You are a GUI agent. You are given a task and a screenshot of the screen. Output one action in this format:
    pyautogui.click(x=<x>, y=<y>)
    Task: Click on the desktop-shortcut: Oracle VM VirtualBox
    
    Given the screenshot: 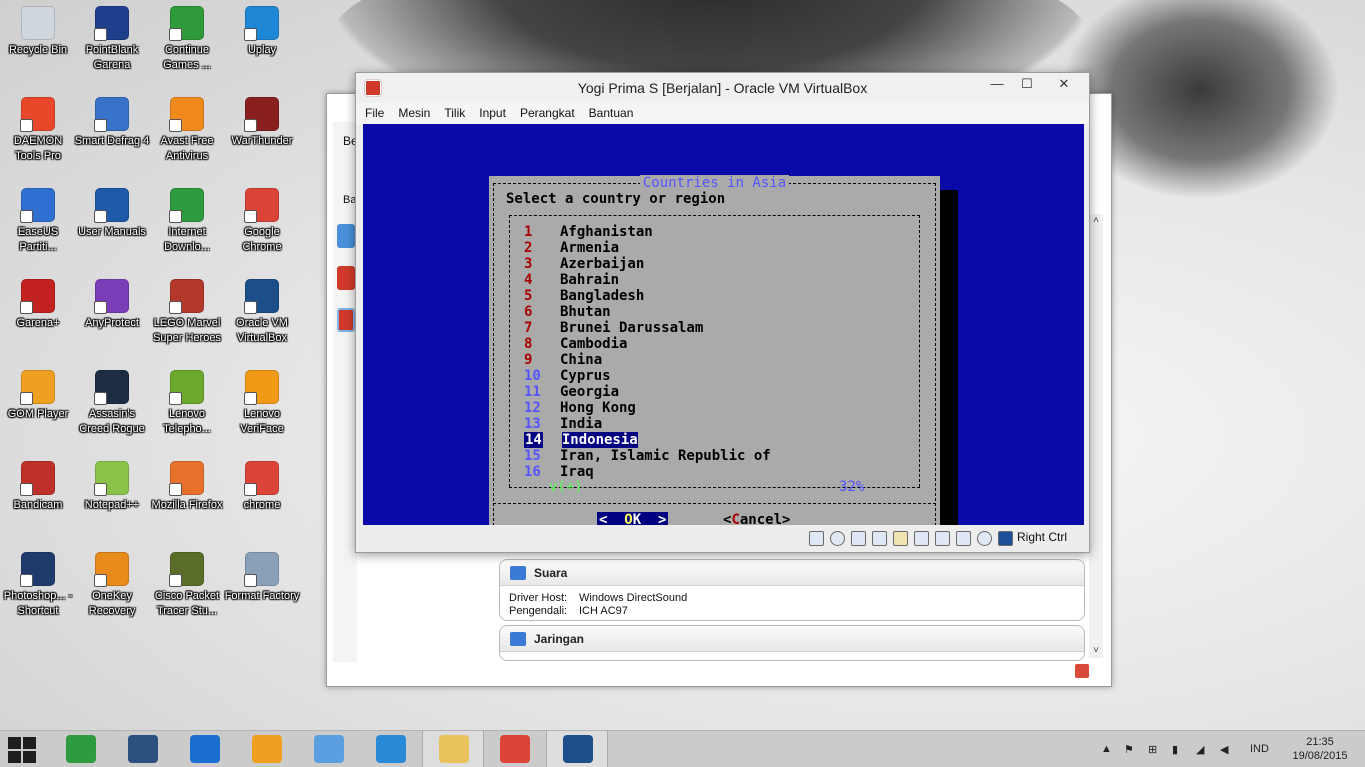 What is the action you would take?
    pyautogui.click(x=262, y=312)
    